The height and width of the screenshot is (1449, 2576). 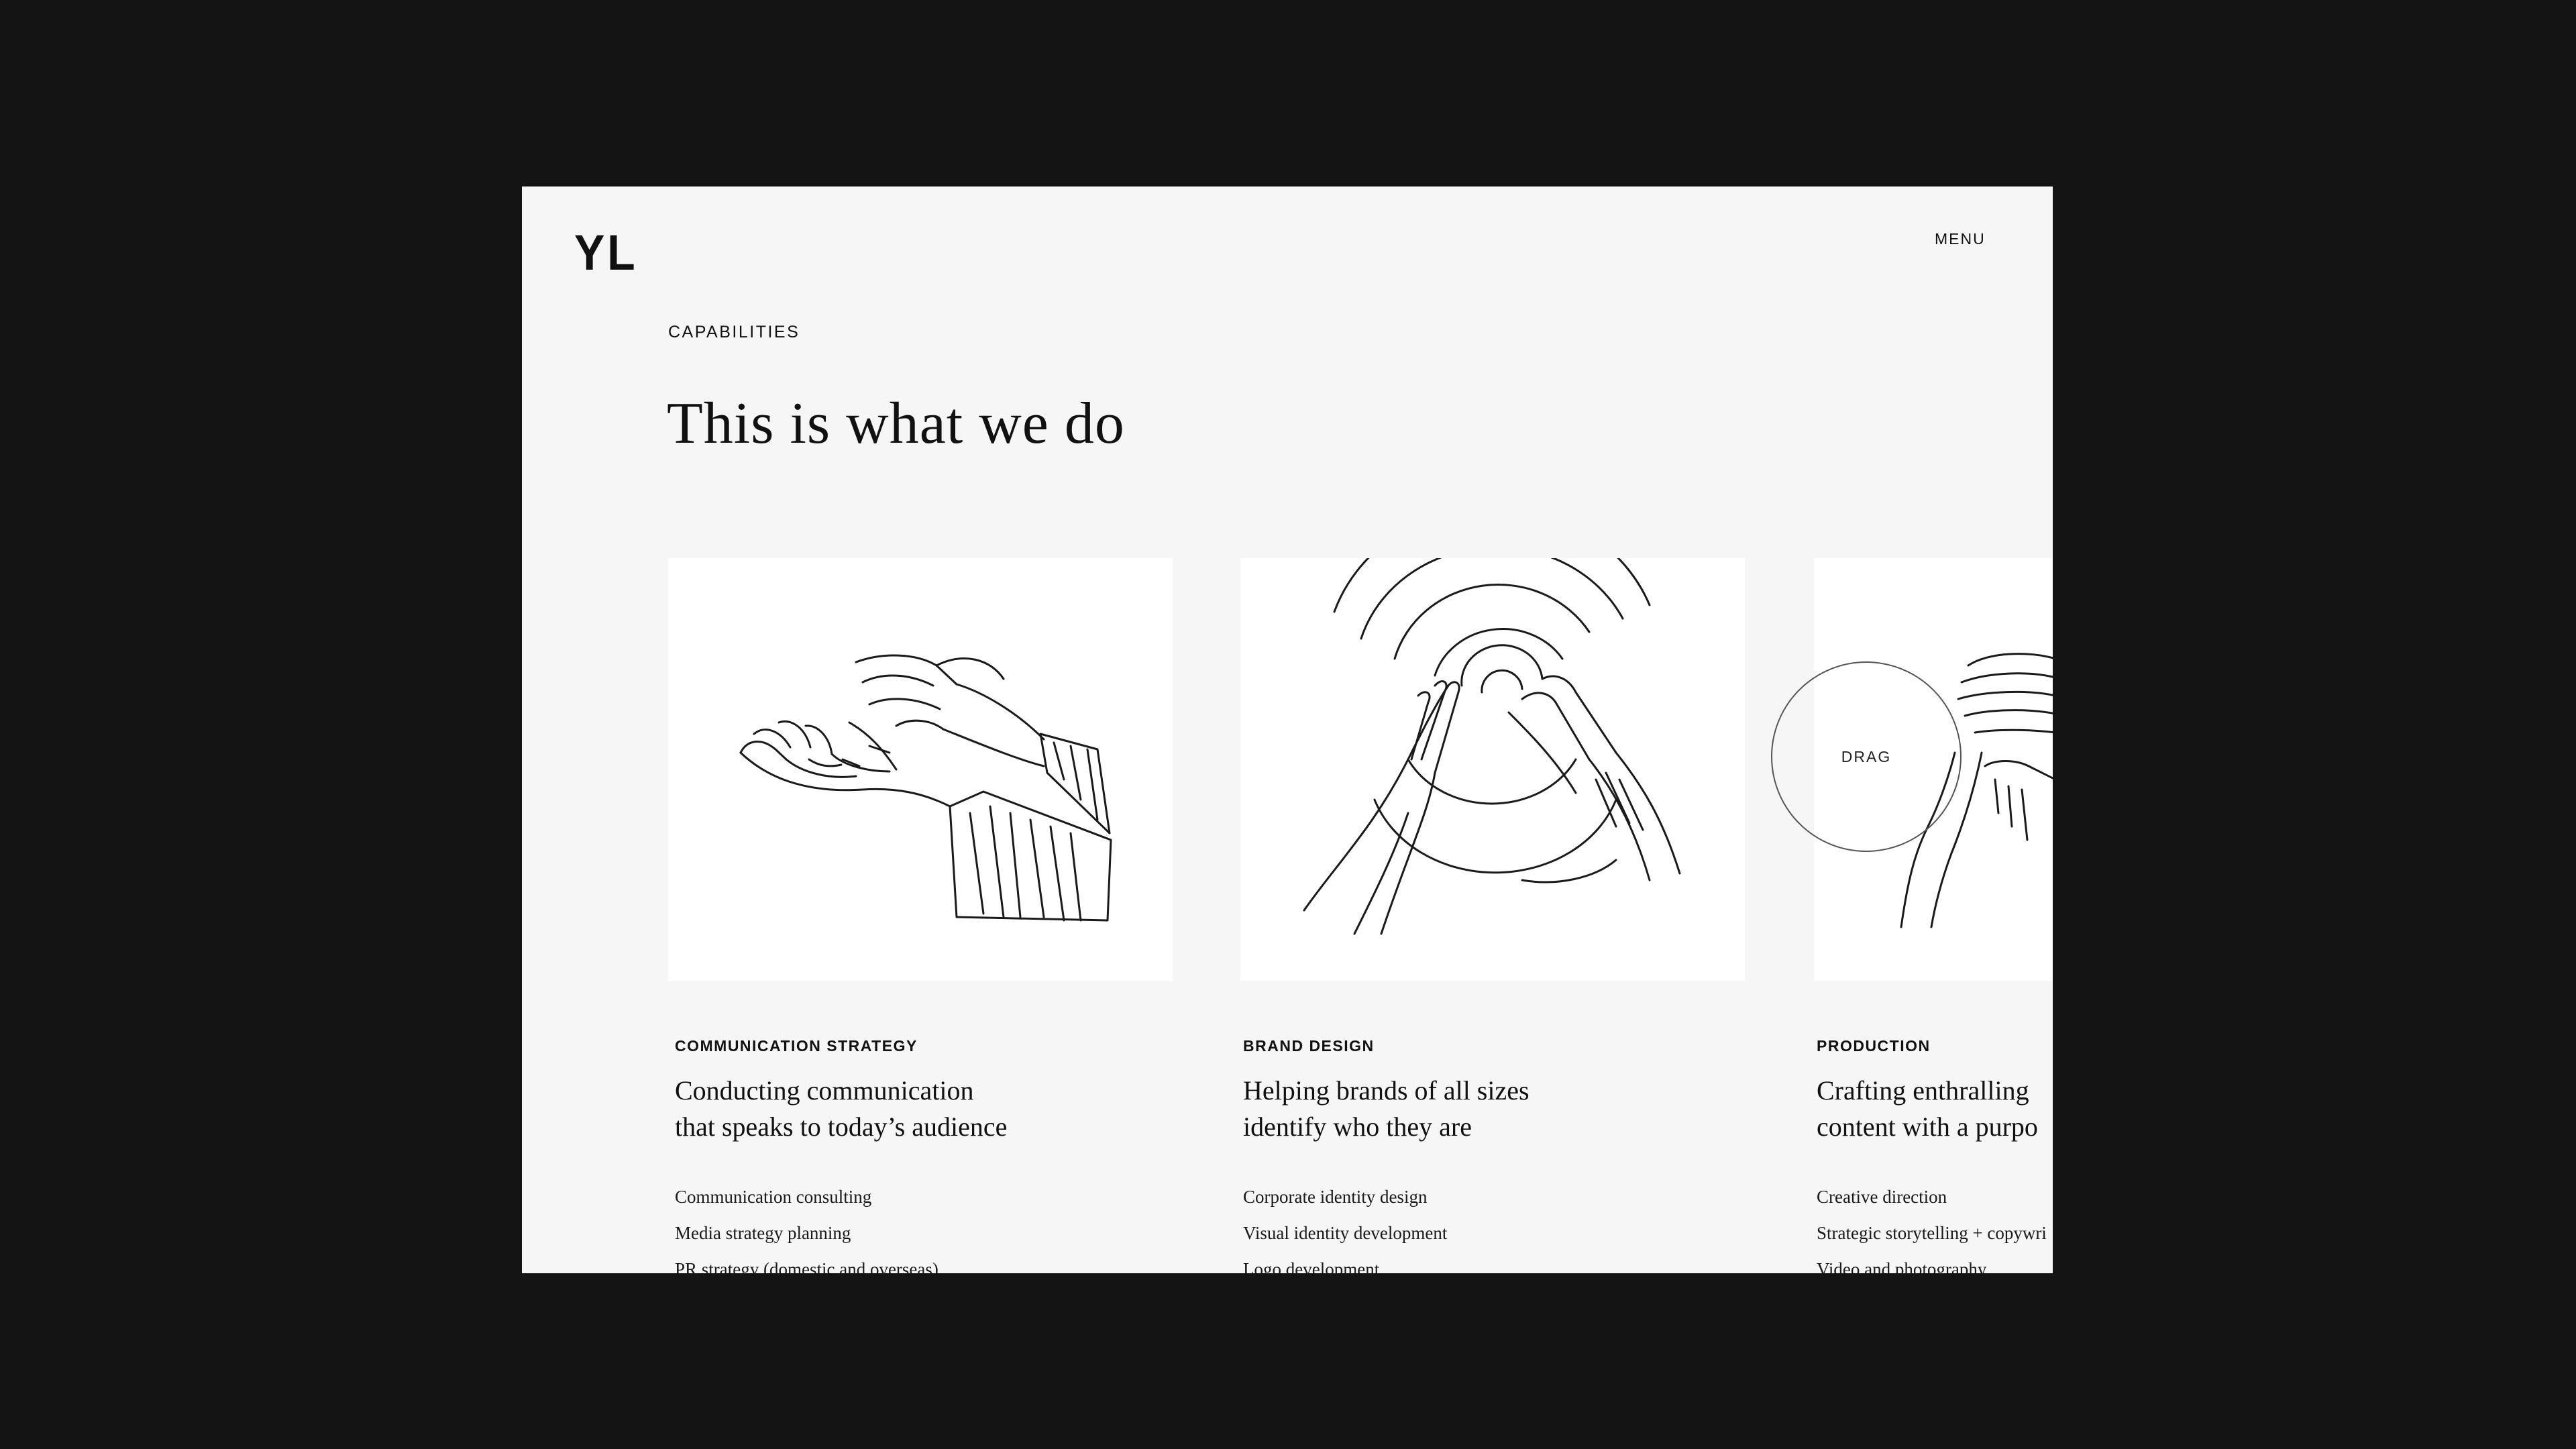 What do you see at coordinates (1335, 1197) in the screenshot?
I see `list-item: Corporate identity design` at bounding box center [1335, 1197].